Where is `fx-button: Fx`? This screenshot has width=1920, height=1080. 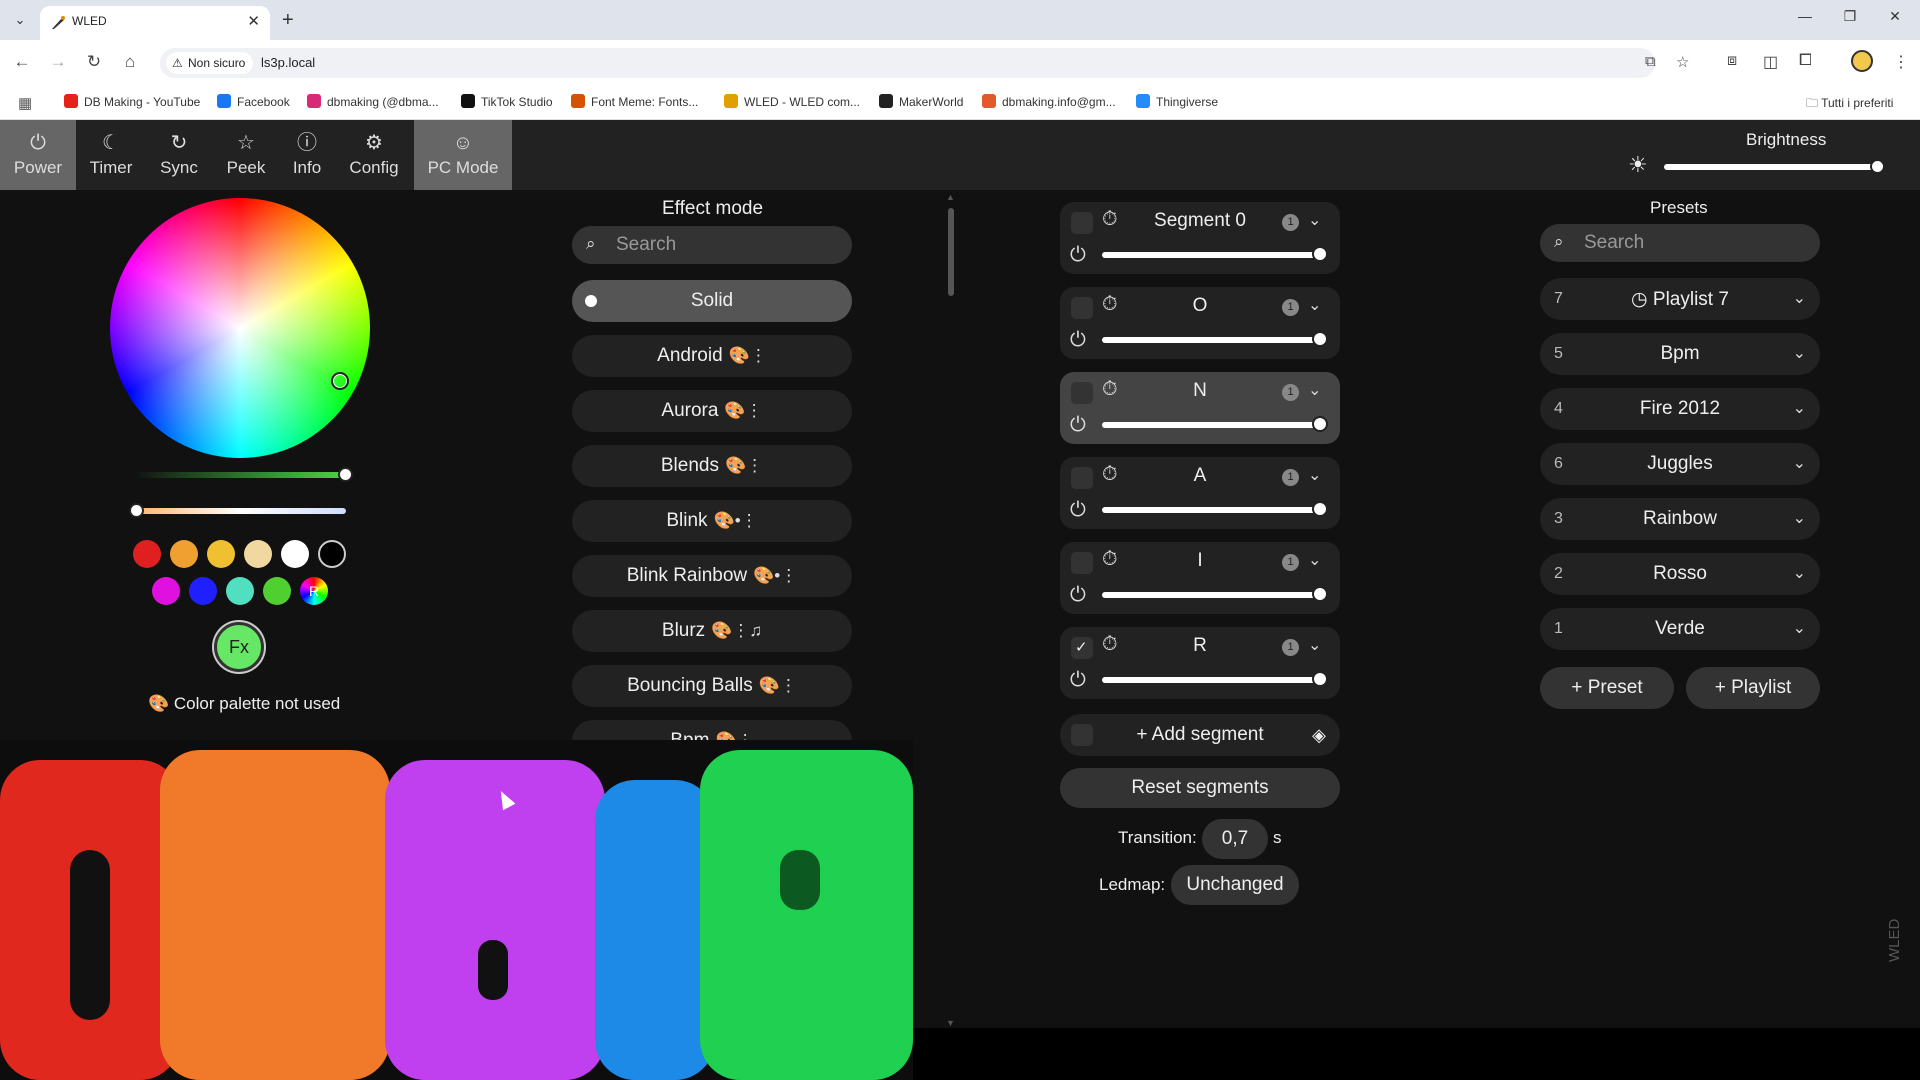 fx-button: Fx is located at coordinates (239, 647).